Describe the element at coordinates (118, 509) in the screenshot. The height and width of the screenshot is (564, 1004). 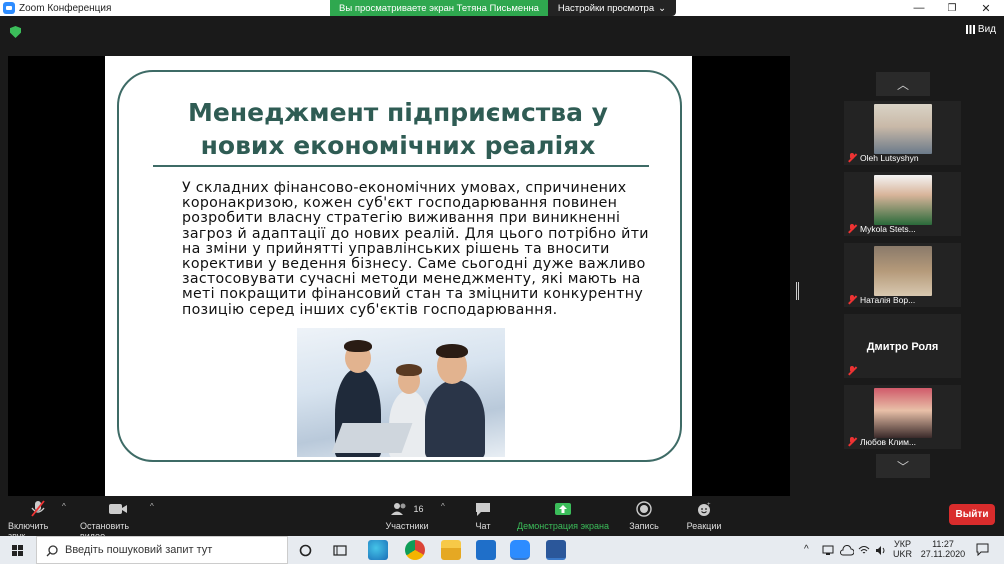
I see `video-camera-icon` at that location.